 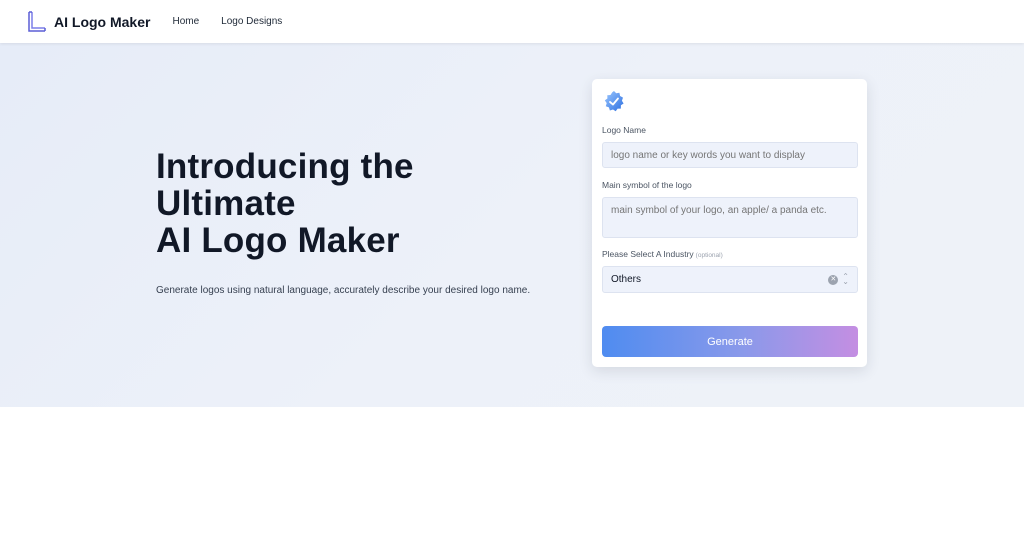 What do you see at coordinates (648, 254) in the screenshot?
I see `industry-label-text: Please Select A Industry` at bounding box center [648, 254].